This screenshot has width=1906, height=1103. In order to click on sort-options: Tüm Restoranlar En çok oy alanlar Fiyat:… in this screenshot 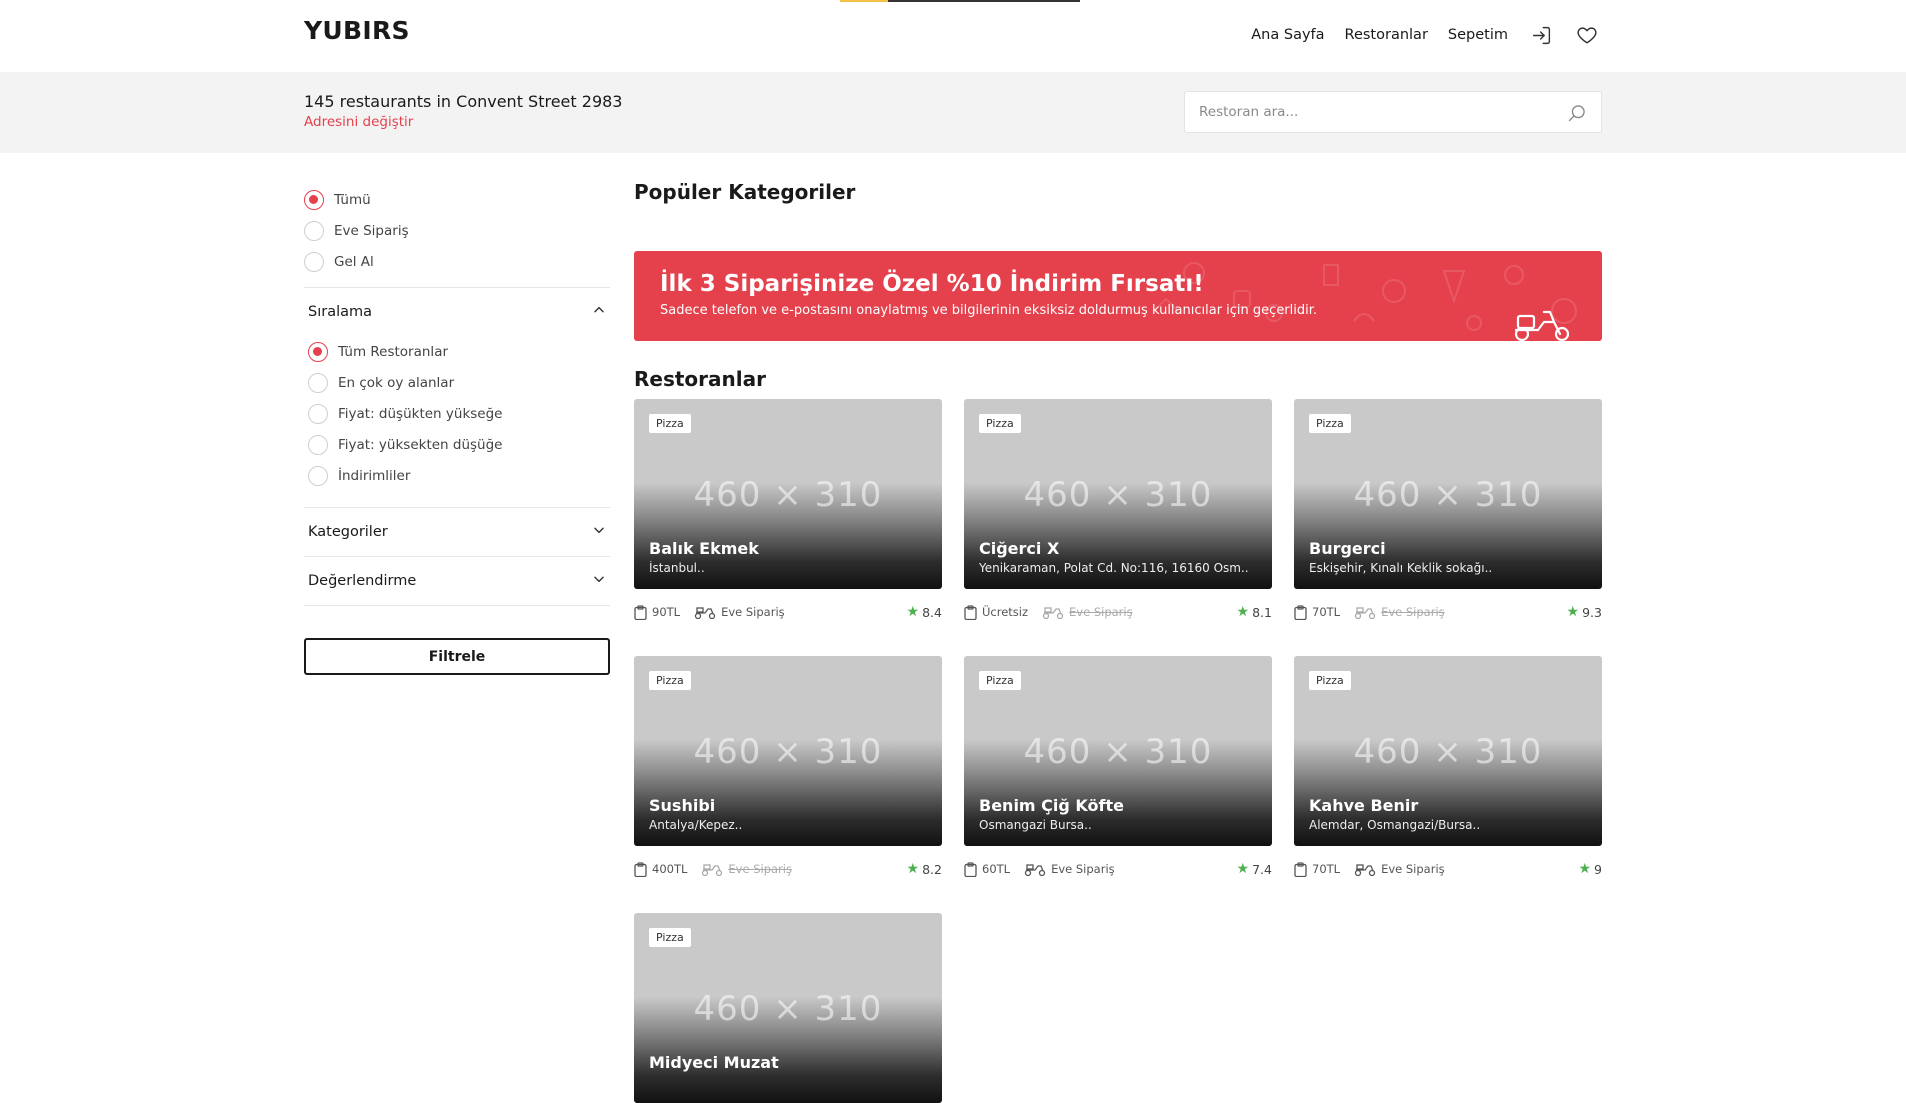, I will do `click(457, 416)`.